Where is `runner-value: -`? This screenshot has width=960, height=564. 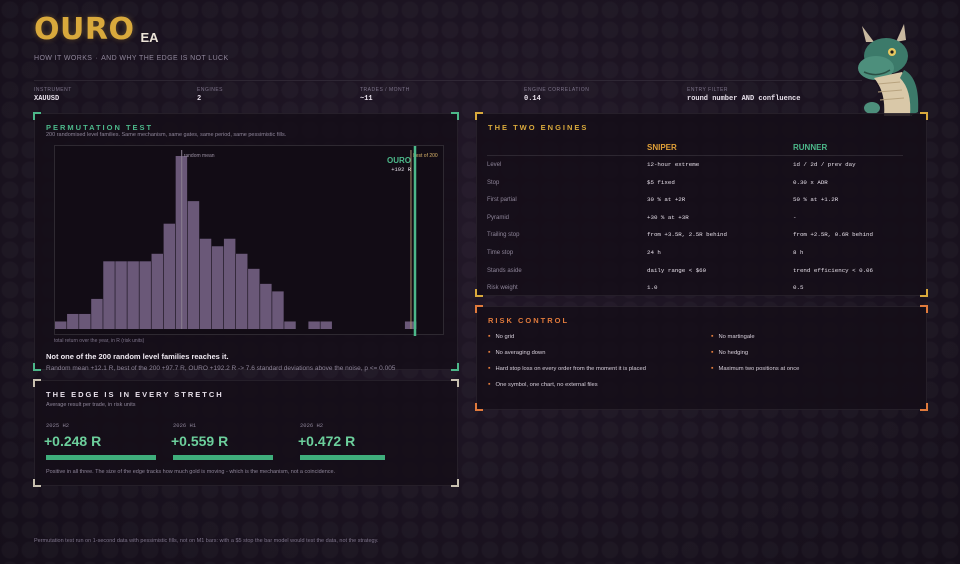 runner-value: - is located at coordinates (795, 217).